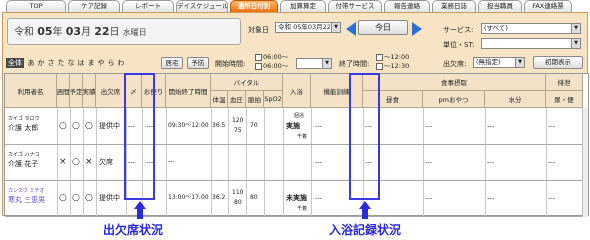 The height and width of the screenshot is (240, 590). I want to click on header-attendance: 出欠席, so click(111, 91).